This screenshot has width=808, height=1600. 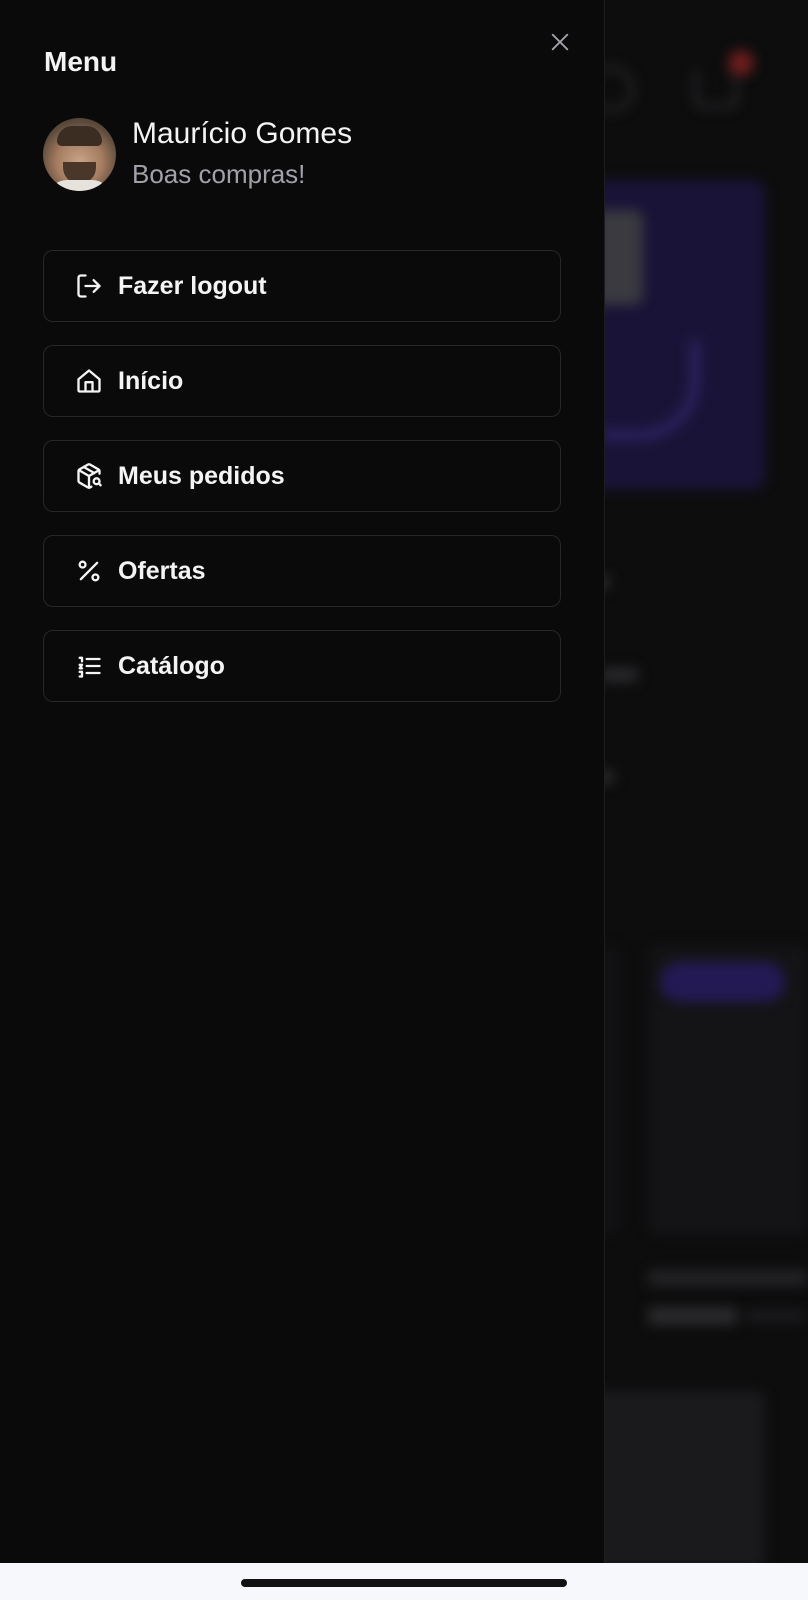 I want to click on logout-icon, so click(x=89, y=286).